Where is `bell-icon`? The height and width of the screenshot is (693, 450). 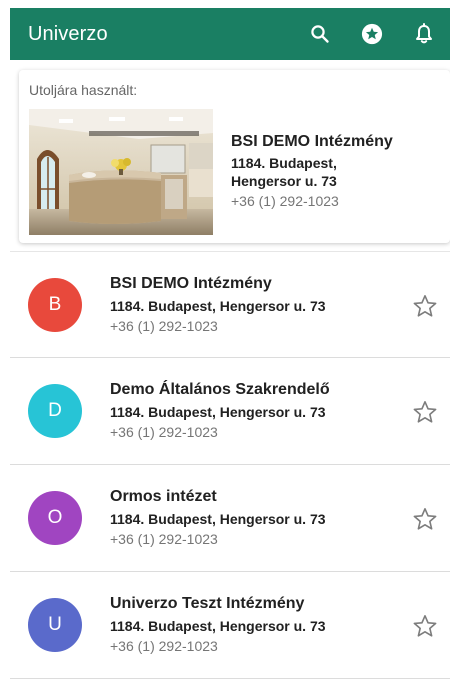
bell-icon is located at coordinates (424, 33).